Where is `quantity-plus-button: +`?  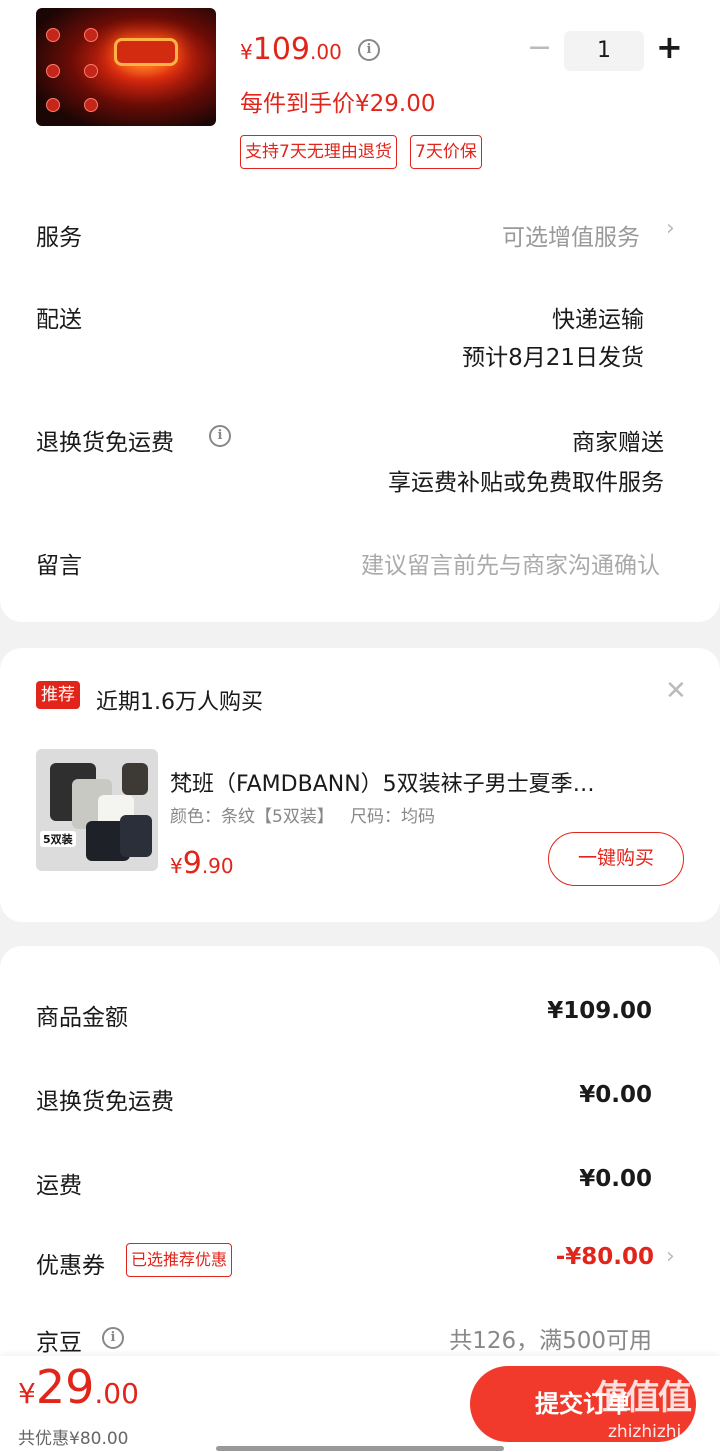
quantity-plus-button: + is located at coordinates (669, 47).